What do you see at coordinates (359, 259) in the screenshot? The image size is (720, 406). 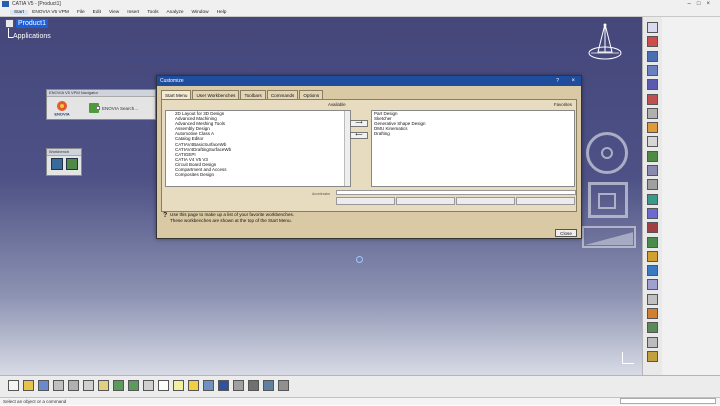 I see `busy-cursor-icon` at bounding box center [359, 259].